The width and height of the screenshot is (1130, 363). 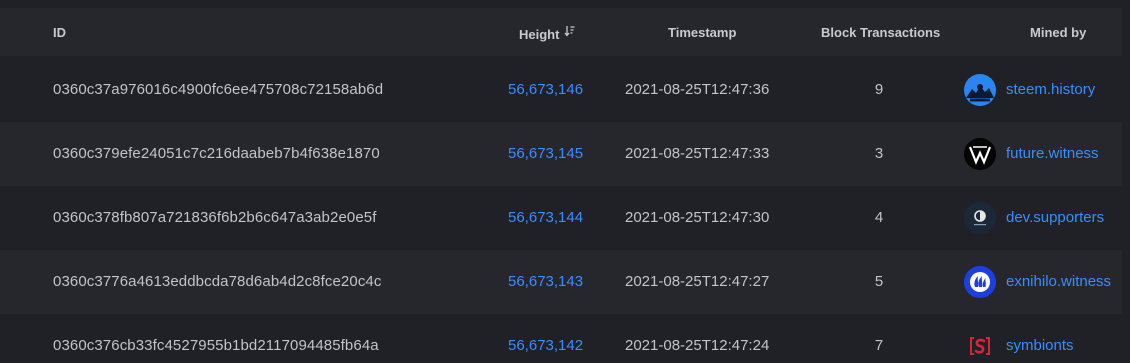 What do you see at coordinates (980, 90) in the screenshot?
I see `steem-history-avatar-icon` at bounding box center [980, 90].